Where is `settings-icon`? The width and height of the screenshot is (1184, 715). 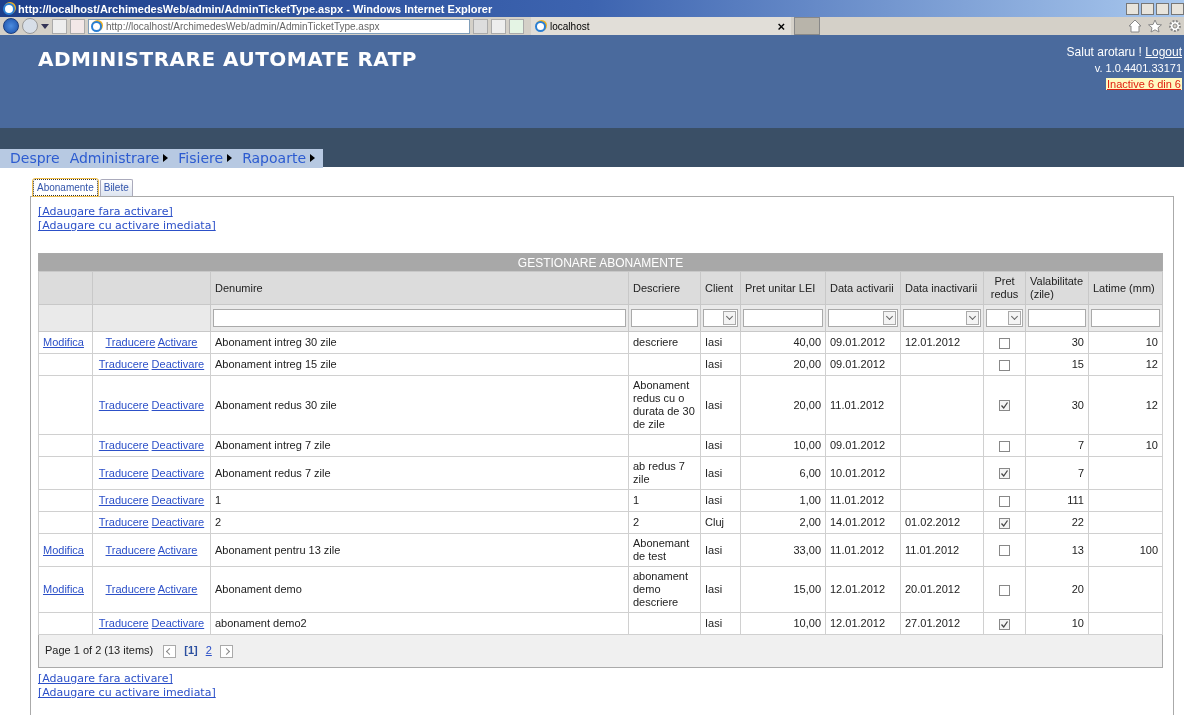 settings-icon is located at coordinates (1175, 26).